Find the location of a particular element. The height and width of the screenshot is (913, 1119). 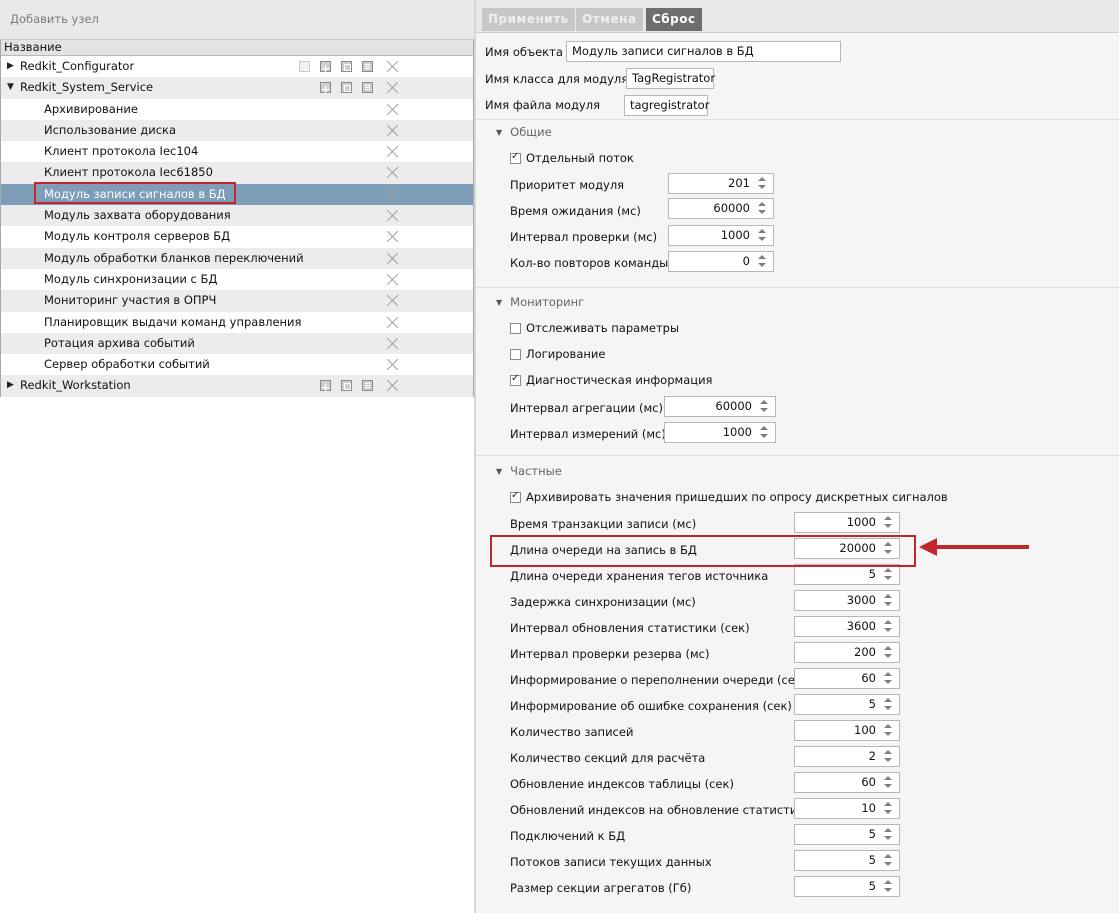

diagnostics-checkbox: Диагностическая информация is located at coordinates (611, 380).